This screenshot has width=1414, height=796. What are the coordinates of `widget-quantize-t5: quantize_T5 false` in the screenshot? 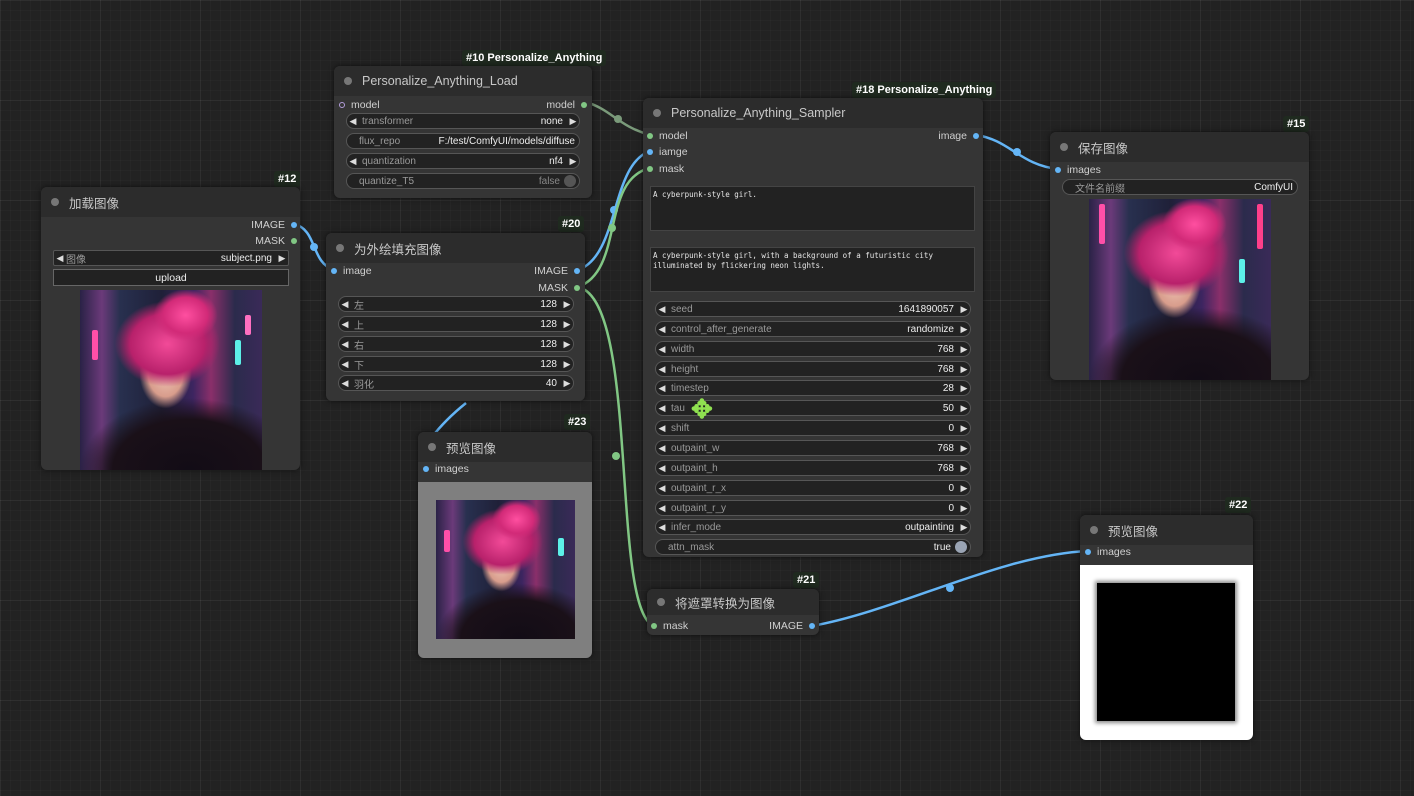 It's located at (463, 181).